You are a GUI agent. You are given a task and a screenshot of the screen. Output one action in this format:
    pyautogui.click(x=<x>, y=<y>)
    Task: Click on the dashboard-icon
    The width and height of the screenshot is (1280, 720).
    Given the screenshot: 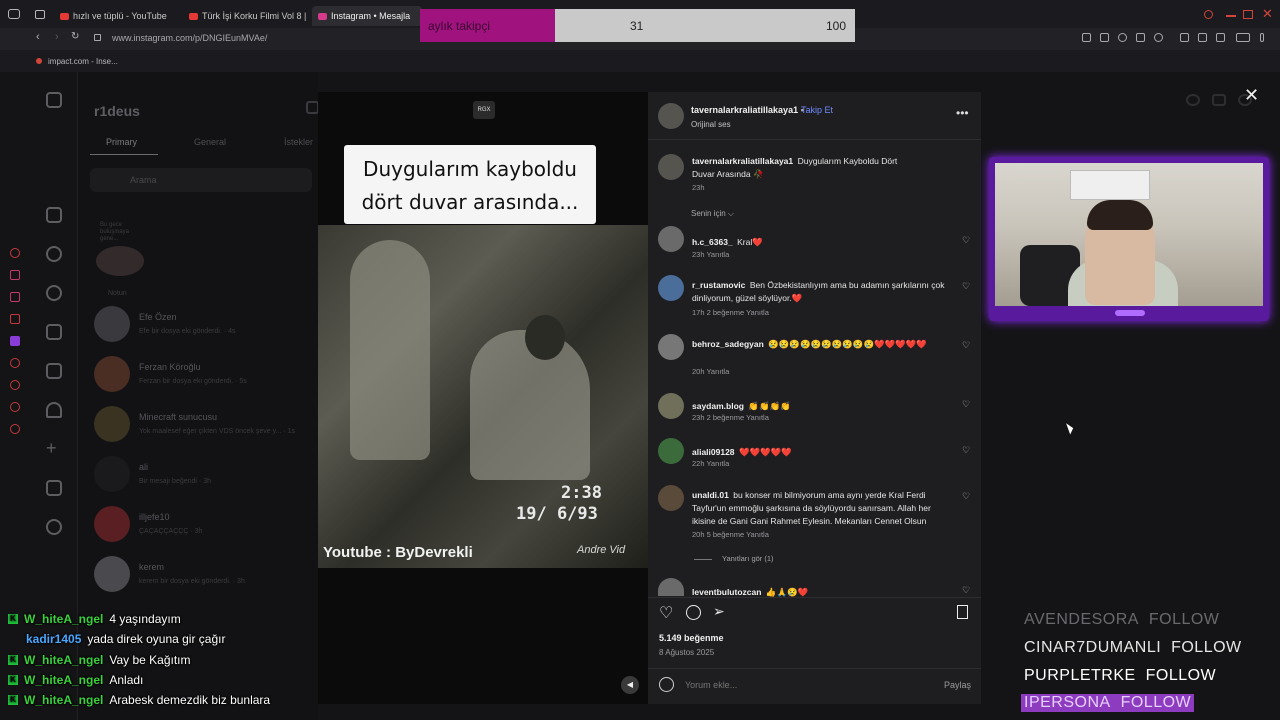 What is the action you would take?
    pyautogui.click(x=54, y=488)
    